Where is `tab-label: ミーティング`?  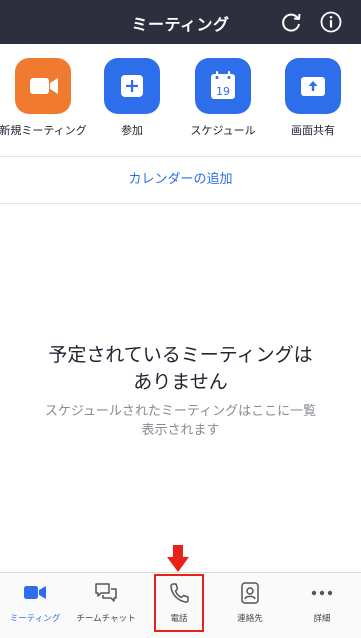 tab-label: ミーティング is located at coordinates (35, 619).